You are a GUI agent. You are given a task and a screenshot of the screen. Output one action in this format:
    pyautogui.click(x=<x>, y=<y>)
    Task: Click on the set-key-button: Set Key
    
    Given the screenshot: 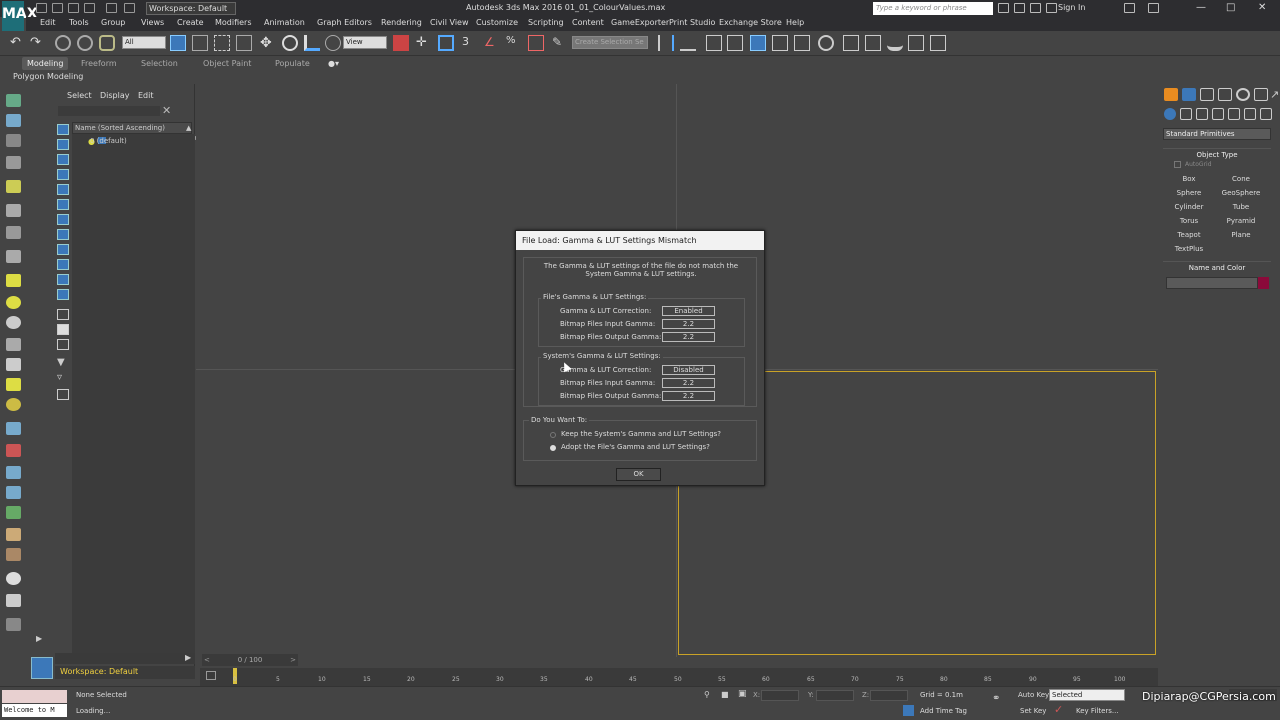 What is the action you would take?
    pyautogui.click(x=1033, y=711)
    